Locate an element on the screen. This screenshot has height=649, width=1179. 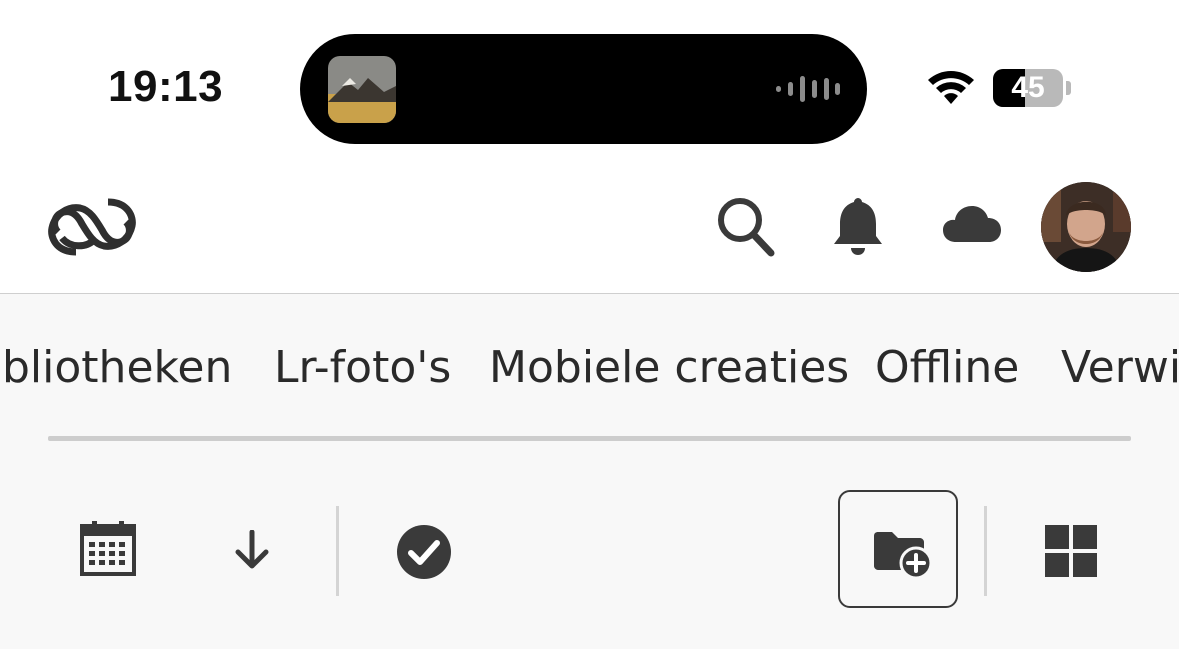
calendar-icon is located at coordinates (108, 548).